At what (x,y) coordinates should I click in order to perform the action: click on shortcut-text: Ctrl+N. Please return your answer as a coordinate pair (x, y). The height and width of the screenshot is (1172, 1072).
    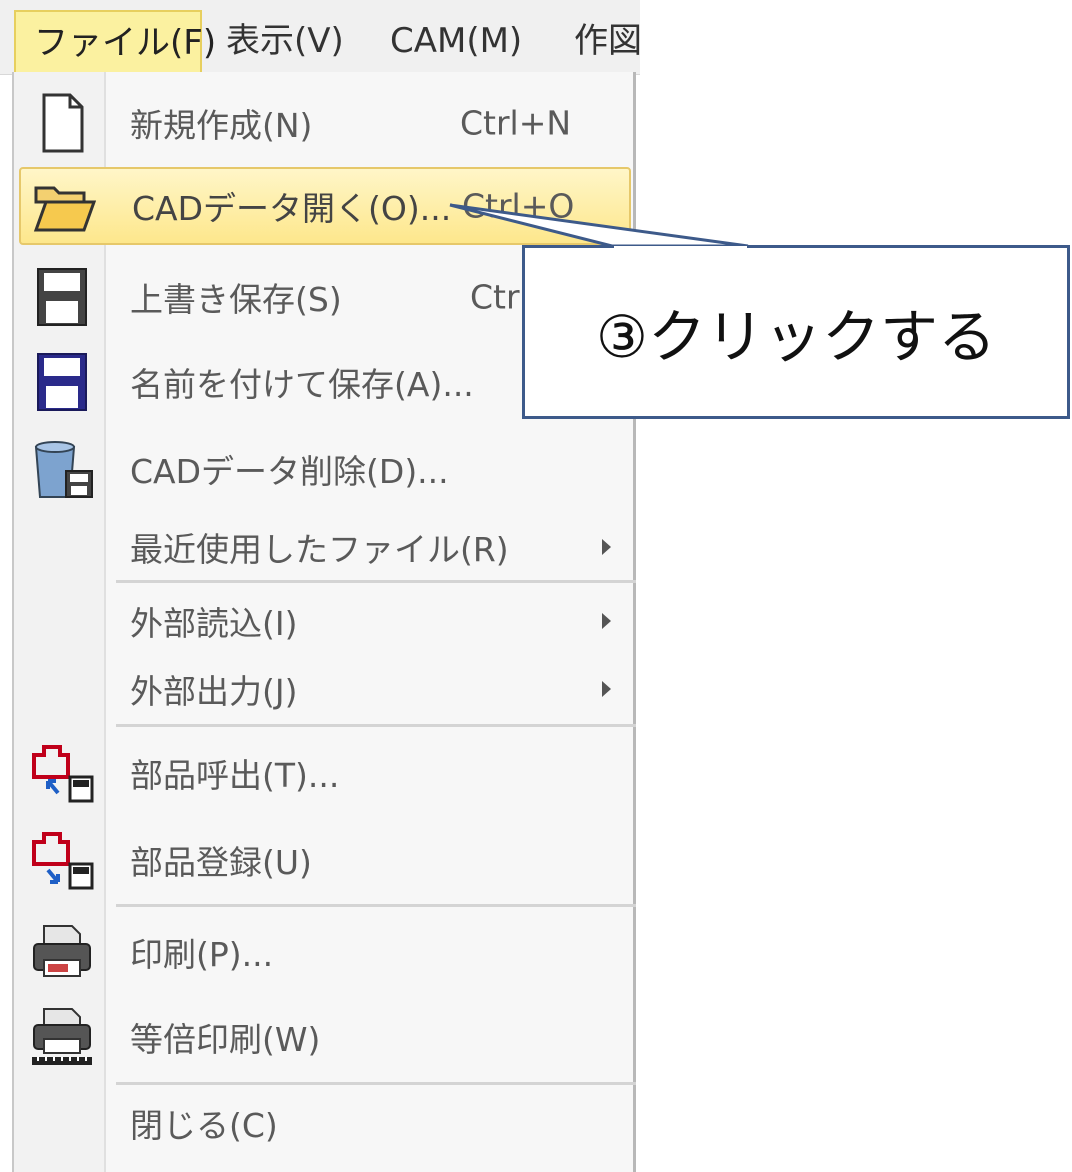
    Looking at the image, I should click on (516, 123).